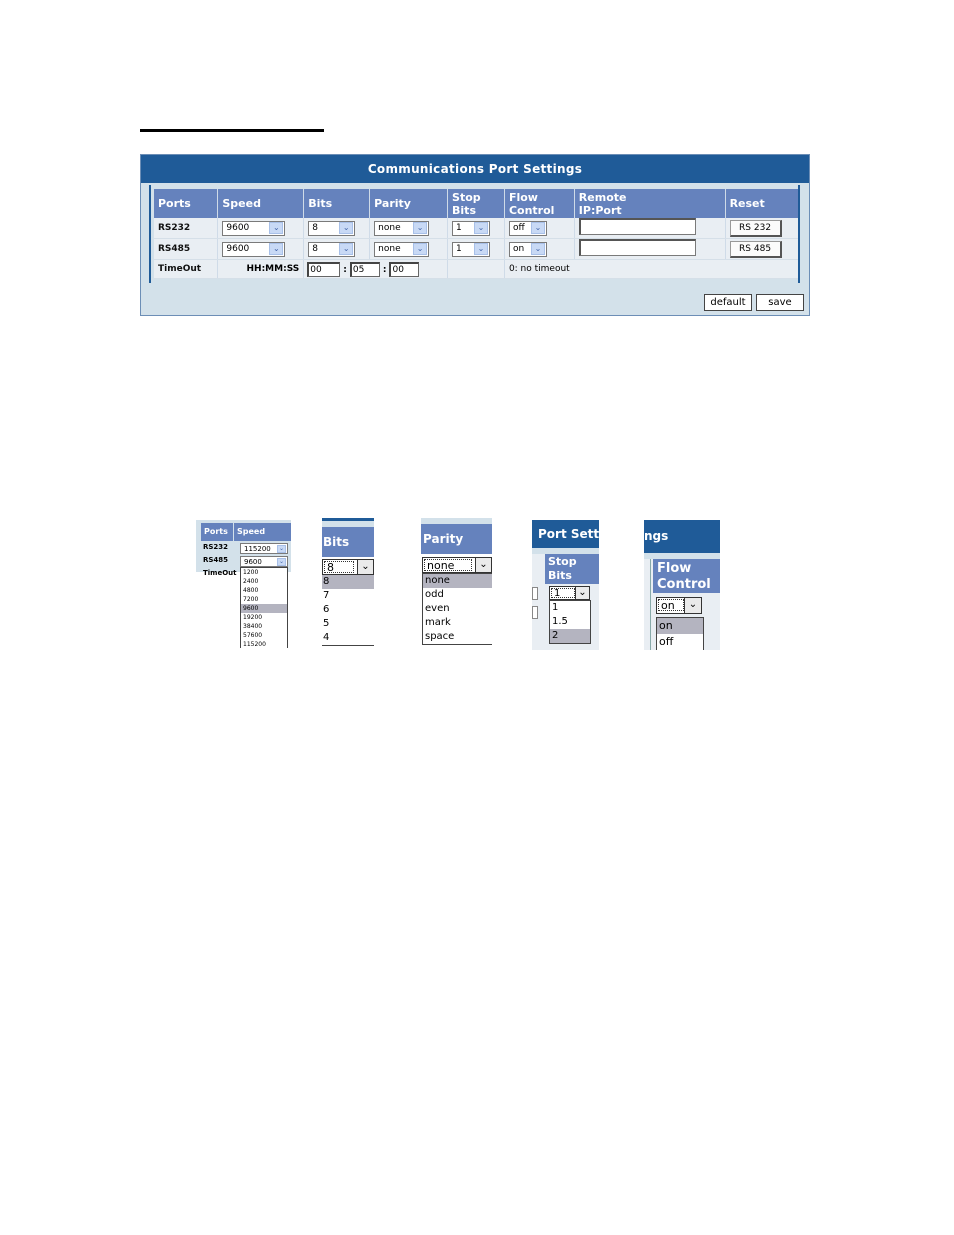  I want to click on default-button: default, so click(728, 302).